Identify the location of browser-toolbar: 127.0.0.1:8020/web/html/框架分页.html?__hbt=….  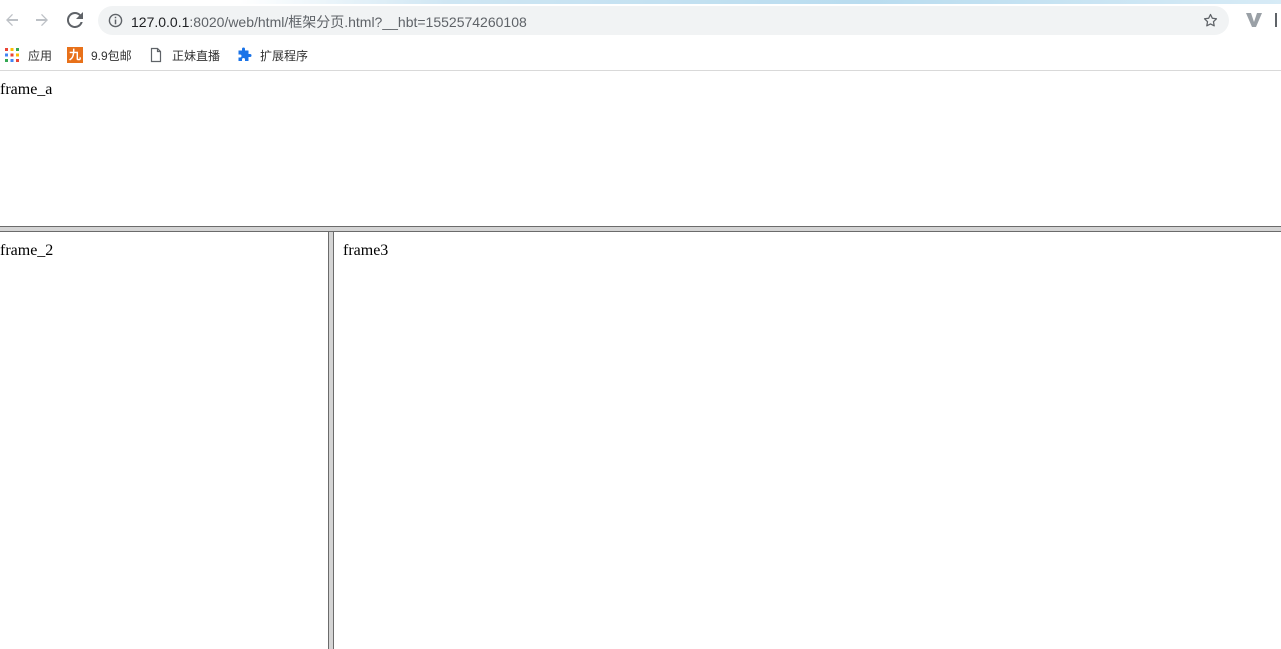
(640, 20).